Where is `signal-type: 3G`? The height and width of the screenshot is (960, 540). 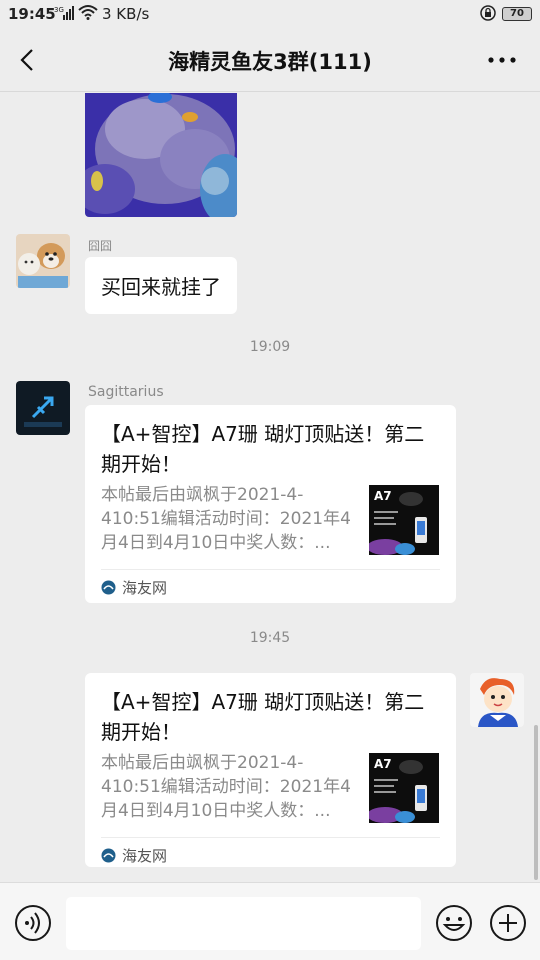
signal-type: 3G is located at coordinates (59, 10).